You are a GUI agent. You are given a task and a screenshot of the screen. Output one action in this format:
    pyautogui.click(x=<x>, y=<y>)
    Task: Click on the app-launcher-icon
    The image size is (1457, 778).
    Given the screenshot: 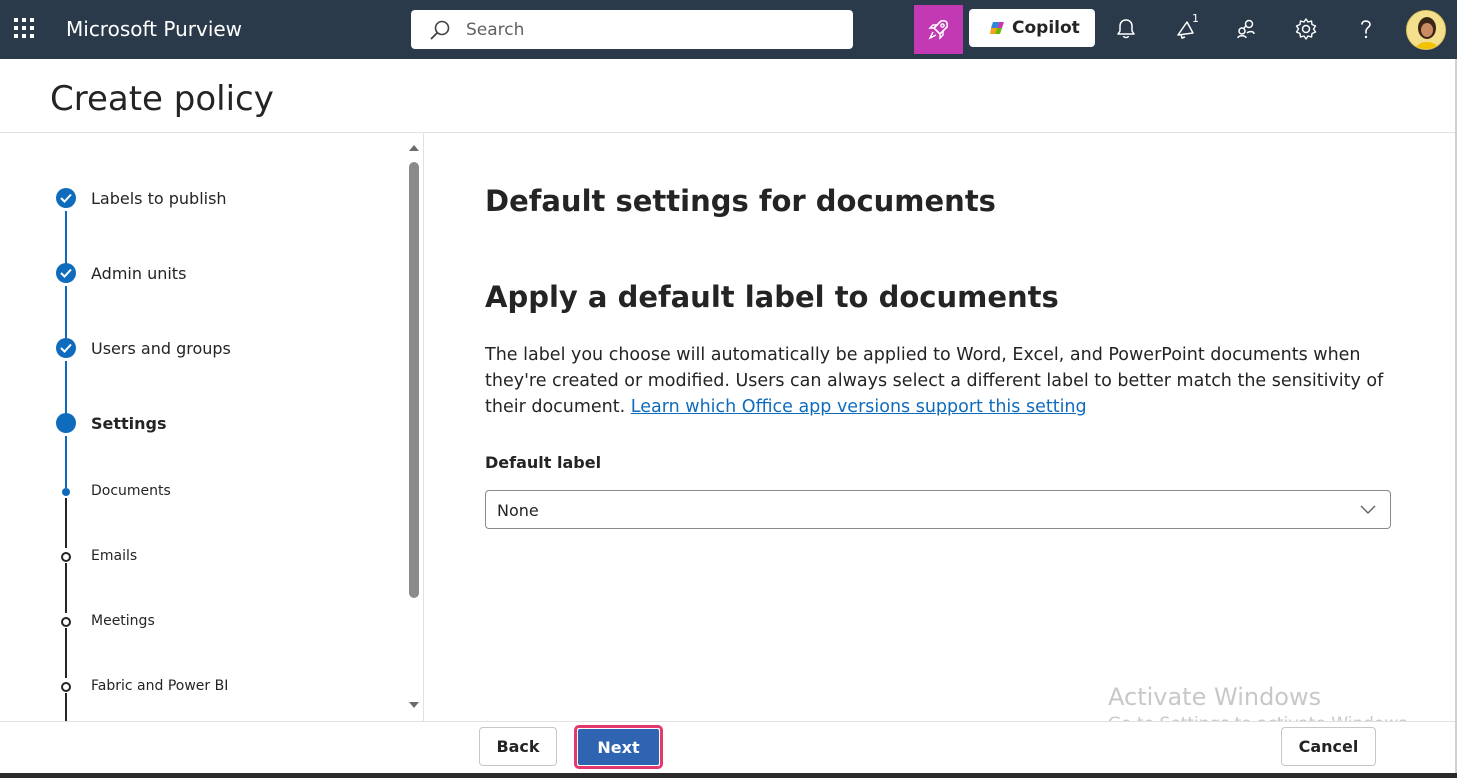 What is the action you would take?
    pyautogui.click(x=25, y=29)
    